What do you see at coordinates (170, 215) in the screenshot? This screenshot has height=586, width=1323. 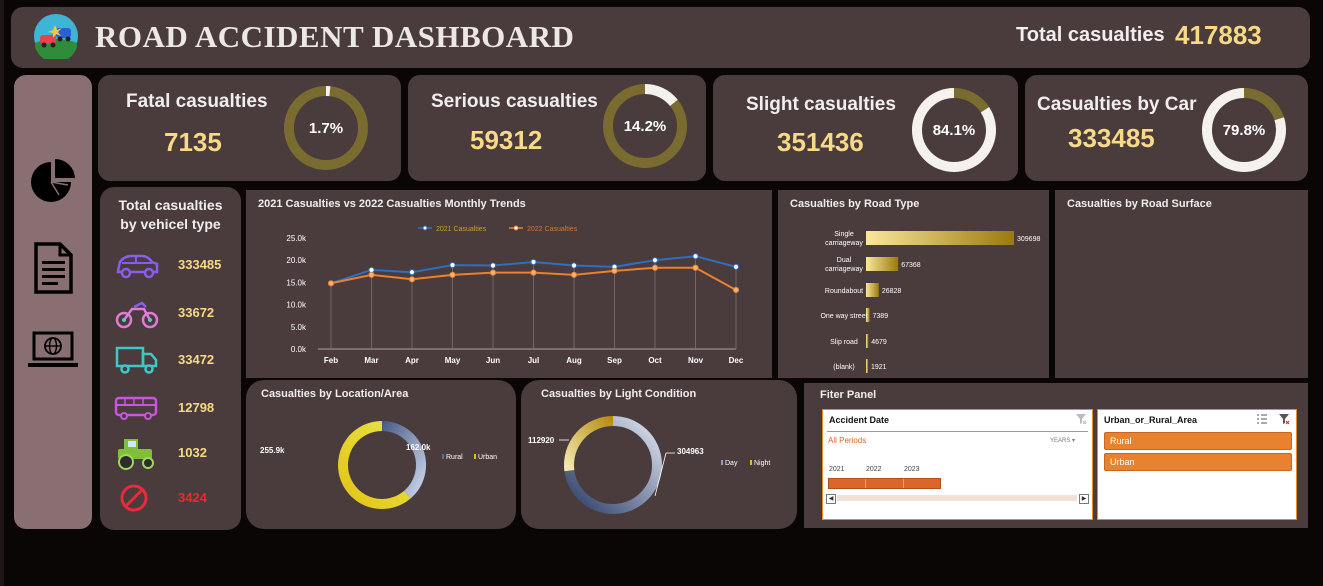 I see `vehicle-panel-title: Total casualties by vehicel type` at bounding box center [170, 215].